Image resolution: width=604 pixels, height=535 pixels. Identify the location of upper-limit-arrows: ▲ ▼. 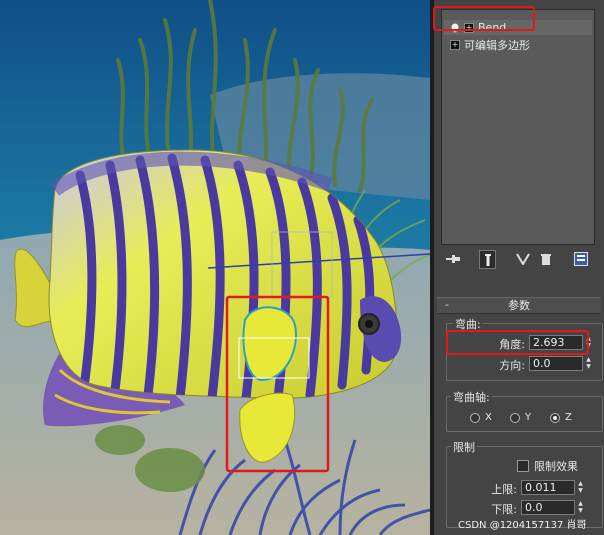
(580, 487).